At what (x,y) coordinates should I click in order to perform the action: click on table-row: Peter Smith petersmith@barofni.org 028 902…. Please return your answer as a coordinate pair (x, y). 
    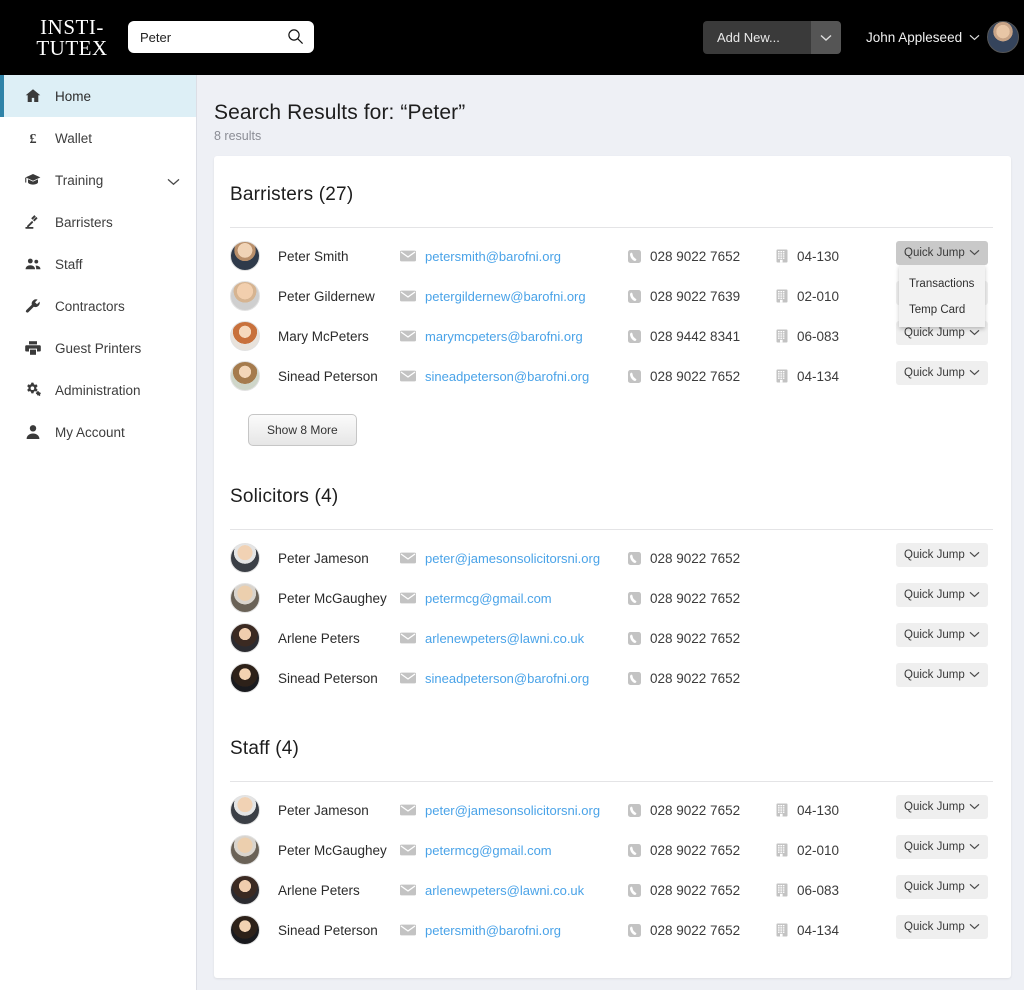
    Looking at the image, I should click on (611, 281).